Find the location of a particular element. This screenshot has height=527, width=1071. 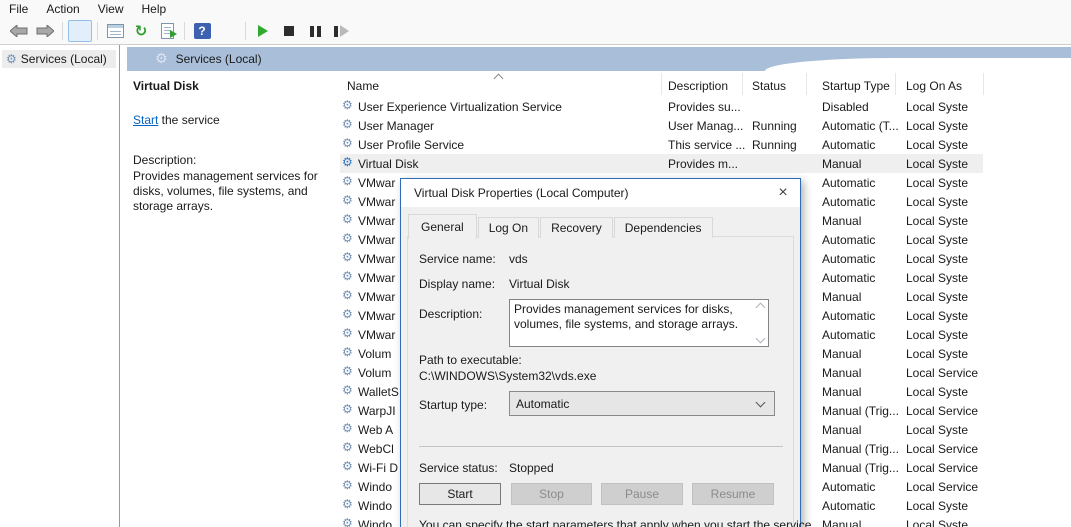

description-scrollbar is located at coordinates (760, 323).